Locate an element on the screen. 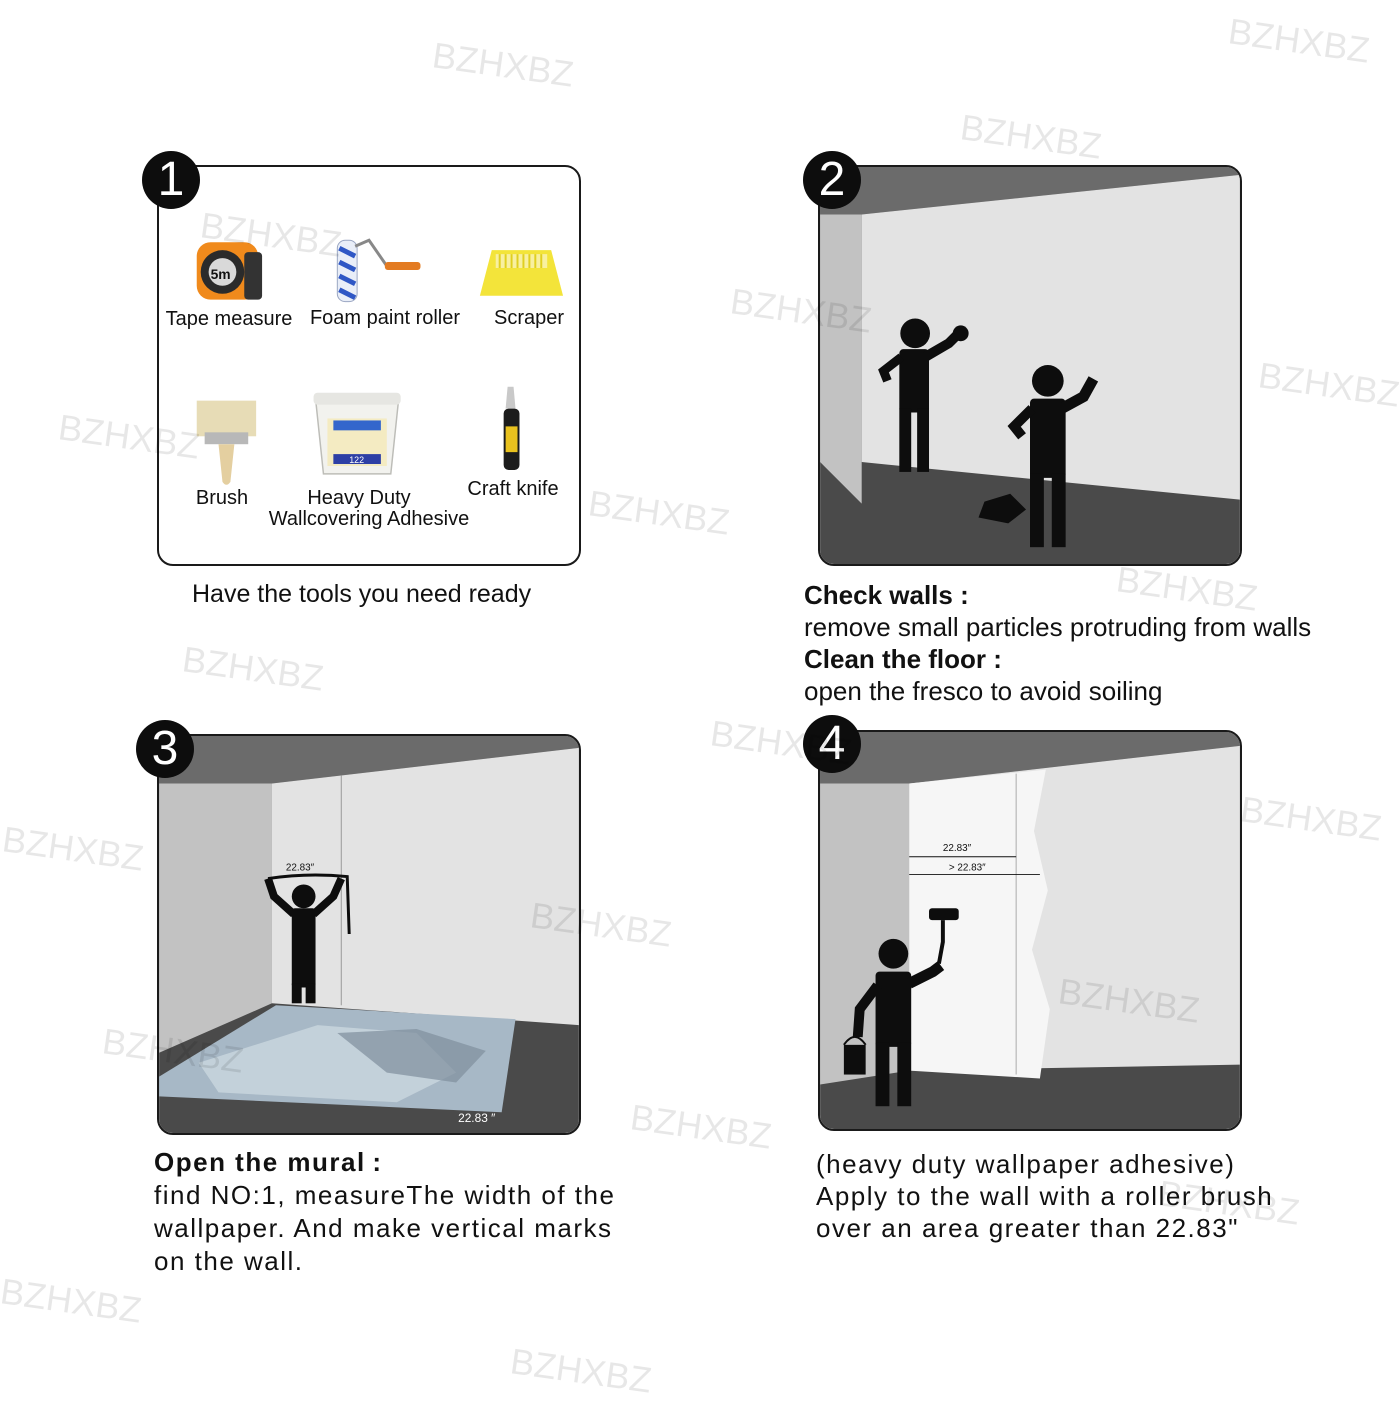 This screenshot has width=1400, height=1402. tool-label-adhesive-line1: Heavy Duty is located at coordinates (359, 498).